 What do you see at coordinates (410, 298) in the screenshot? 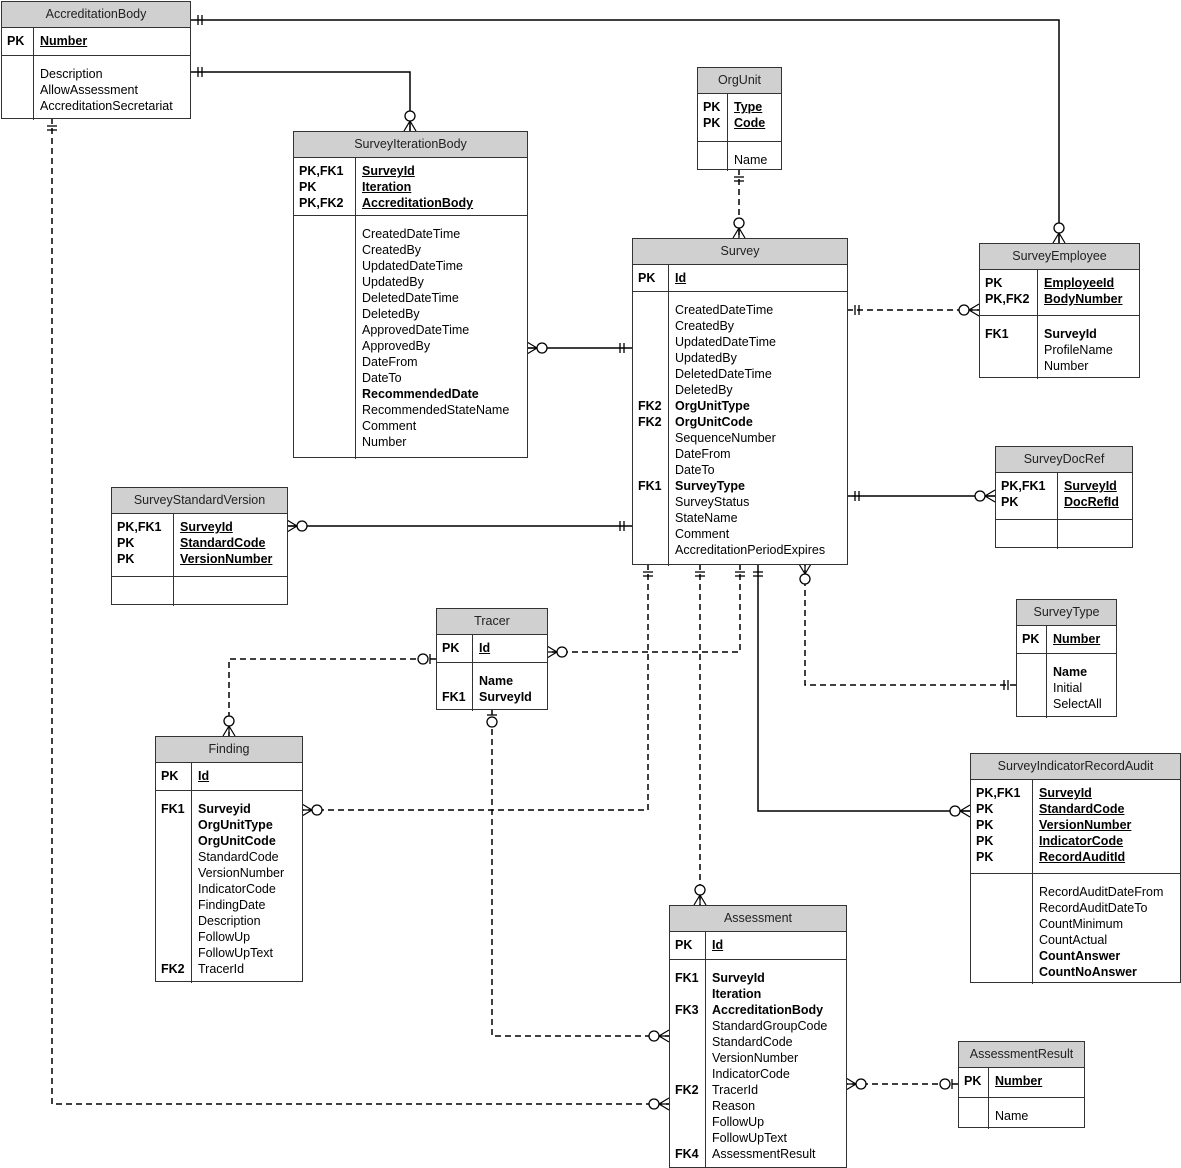
I see `attribute-name: DeletedDateTime` at bounding box center [410, 298].